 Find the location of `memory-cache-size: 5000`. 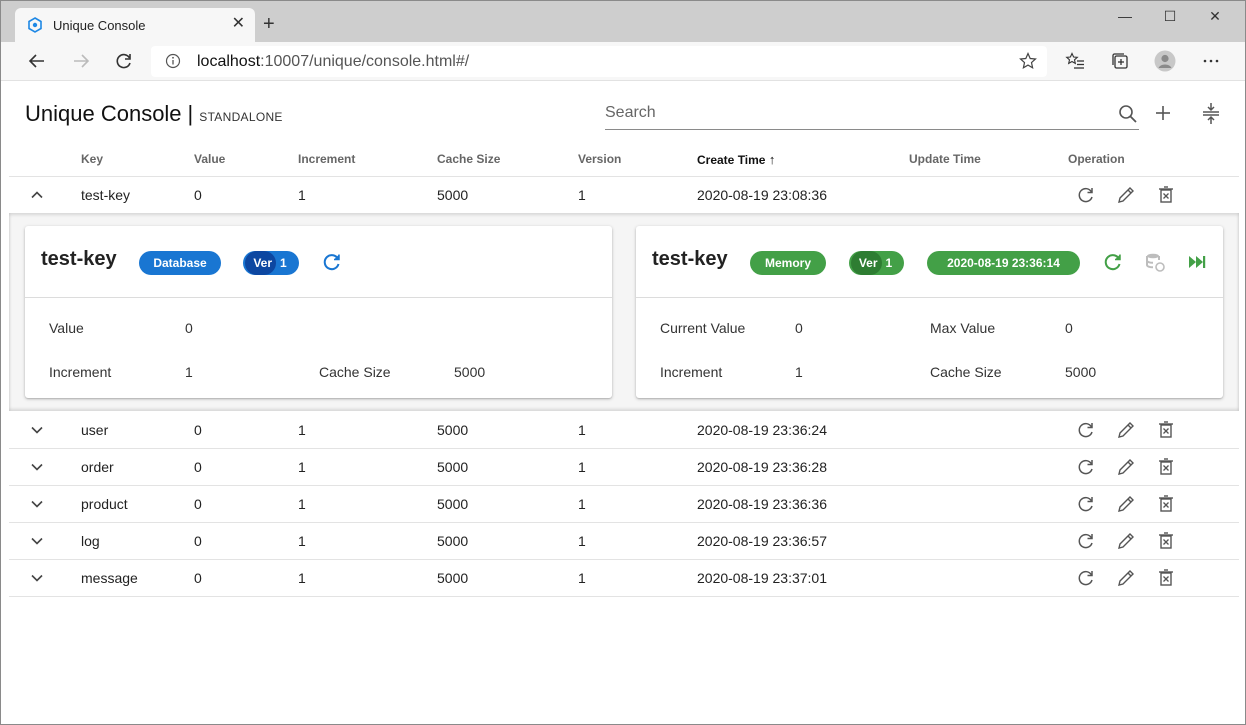

memory-cache-size: 5000 is located at coordinates (1081, 372).